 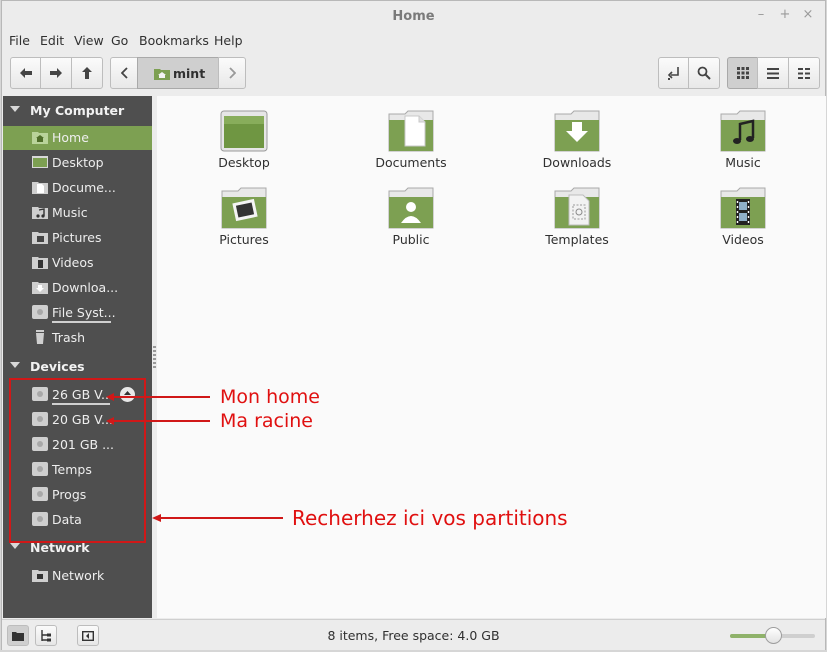 I want to click on annotation-partitions: Recherhez ici vos partitions, so click(x=430, y=518).